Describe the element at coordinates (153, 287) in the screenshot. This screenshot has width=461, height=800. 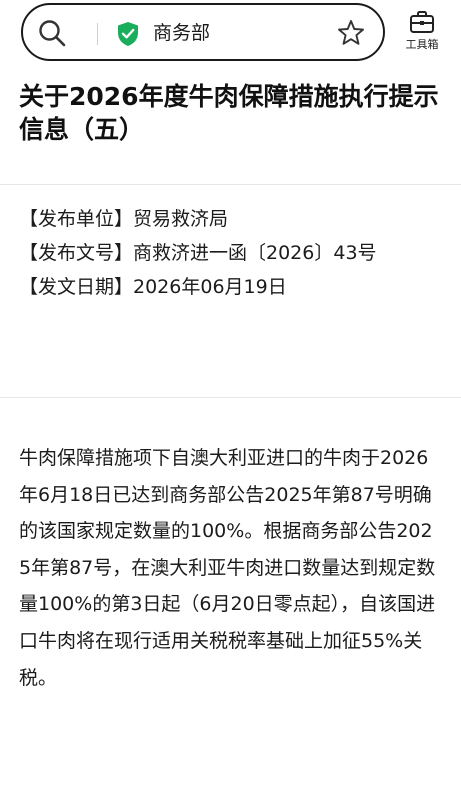
I see `meta-date: 【发文日期】2026年06月19日` at that location.